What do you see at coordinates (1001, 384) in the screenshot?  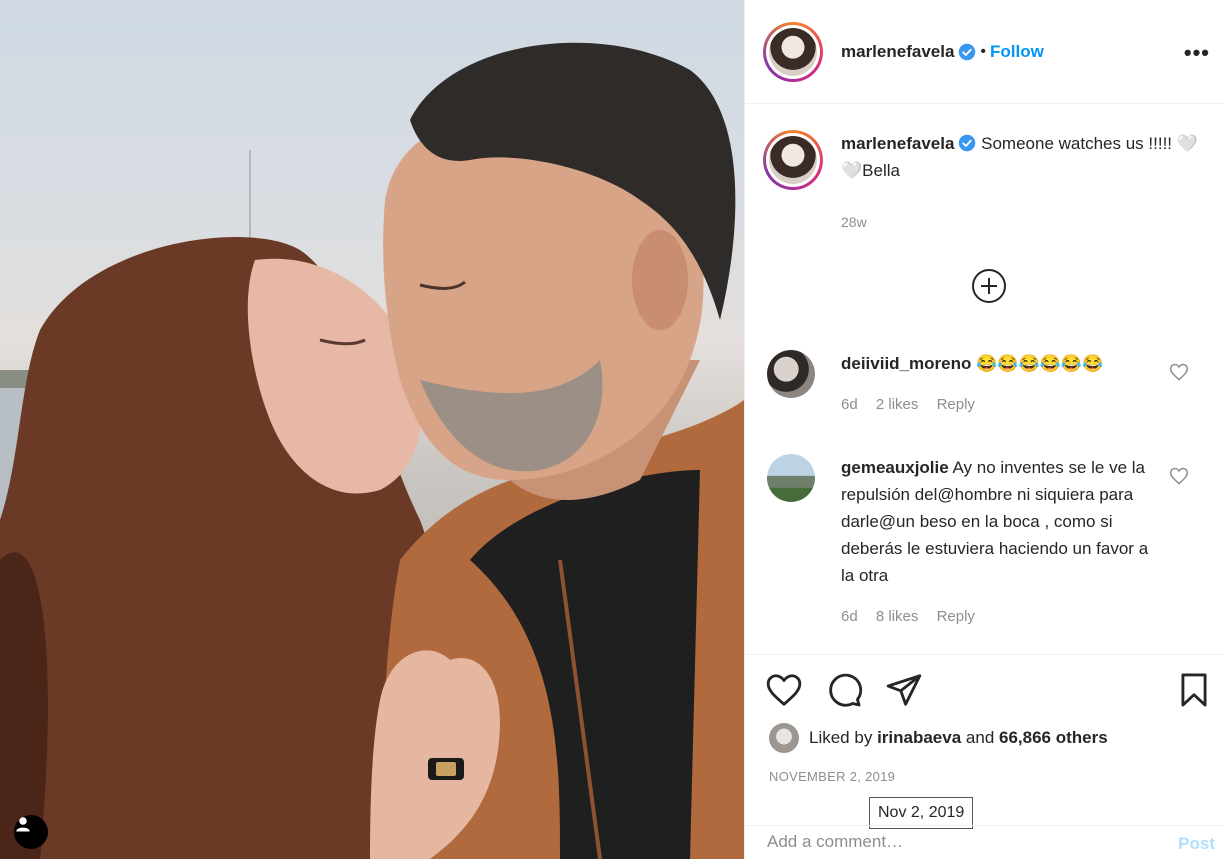 I see `comment-body: deiiviid_moreno 😂😂😂😂😂😂 6d 2 likes Reply` at bounding box center [1001, 384].